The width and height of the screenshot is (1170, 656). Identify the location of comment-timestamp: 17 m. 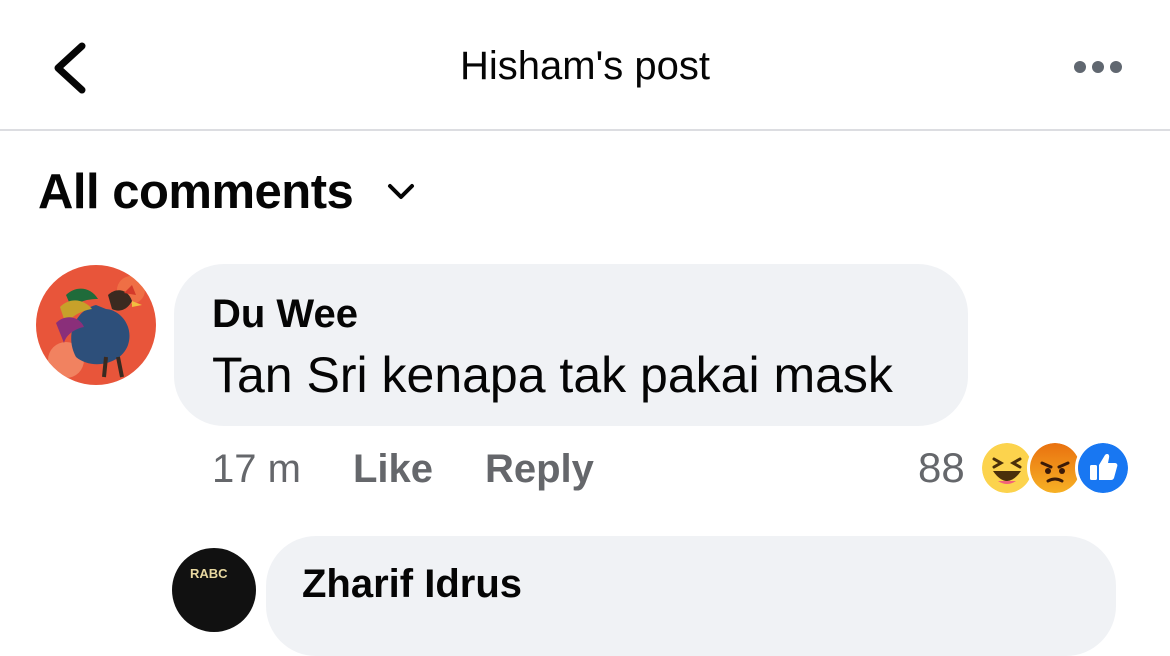
(256, 468).